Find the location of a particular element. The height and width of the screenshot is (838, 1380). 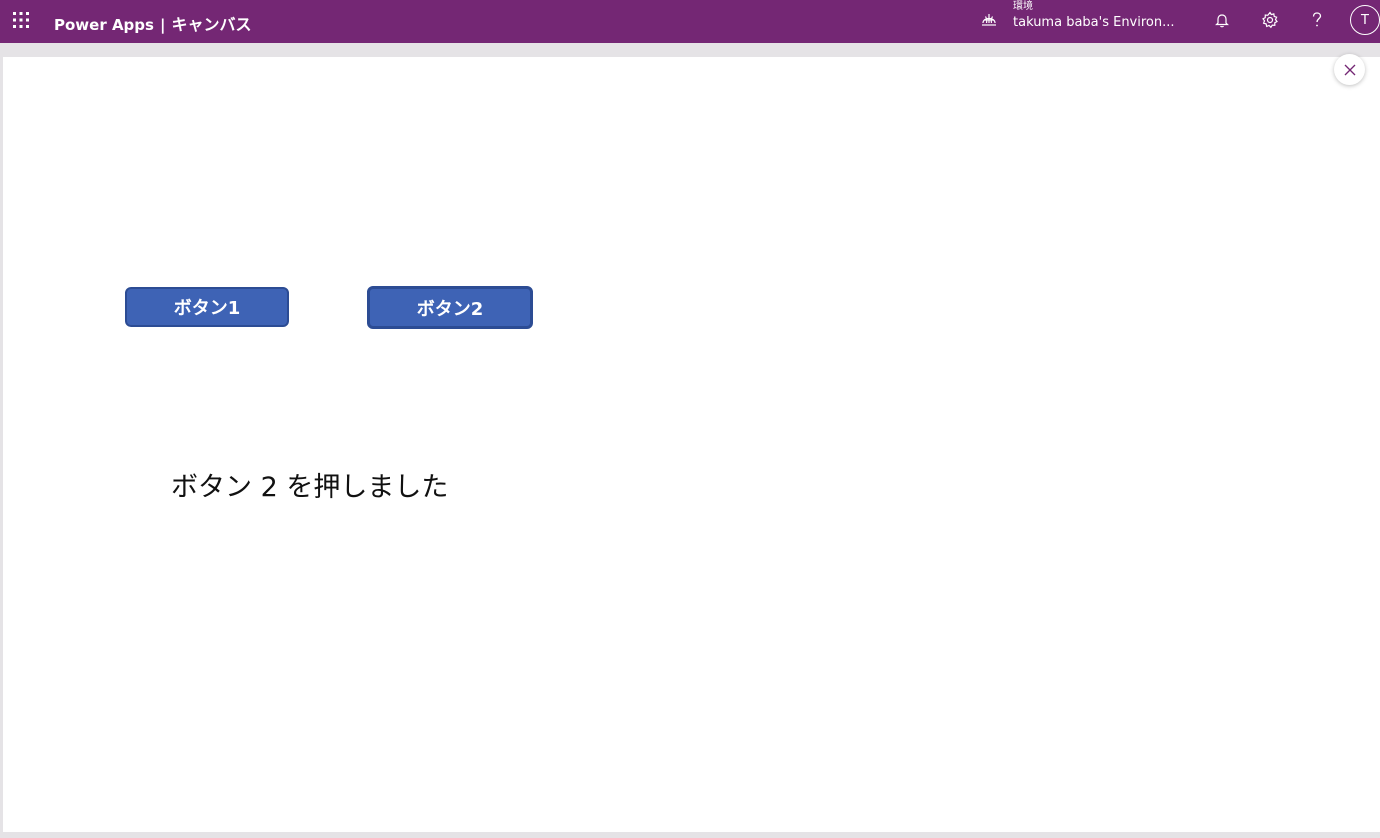

notifications-button is located at coordinates (1222, 20).